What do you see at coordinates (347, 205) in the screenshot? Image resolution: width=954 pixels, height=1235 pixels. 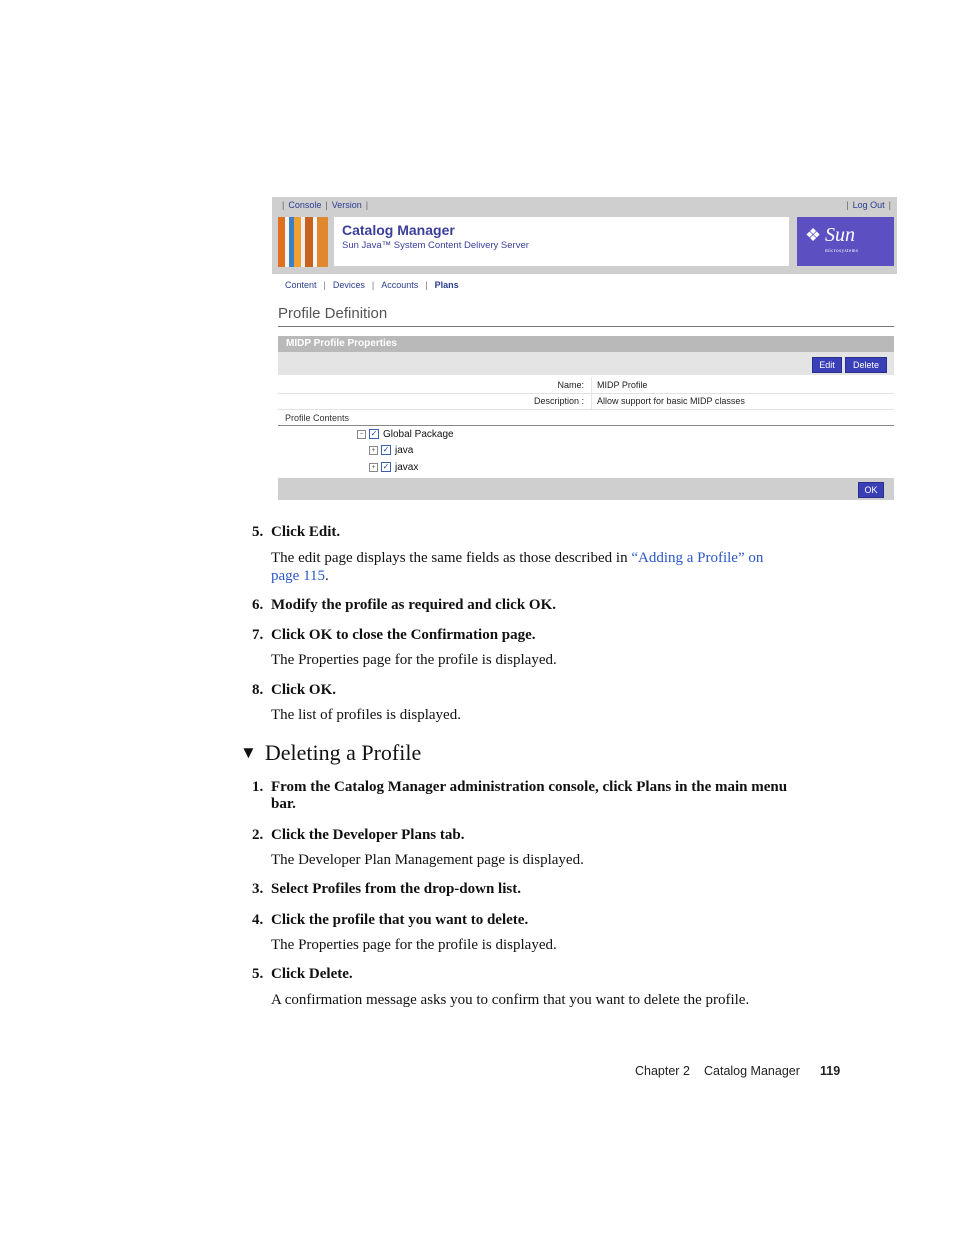 I see `version-link: Version` at bounding box center [347, 205].